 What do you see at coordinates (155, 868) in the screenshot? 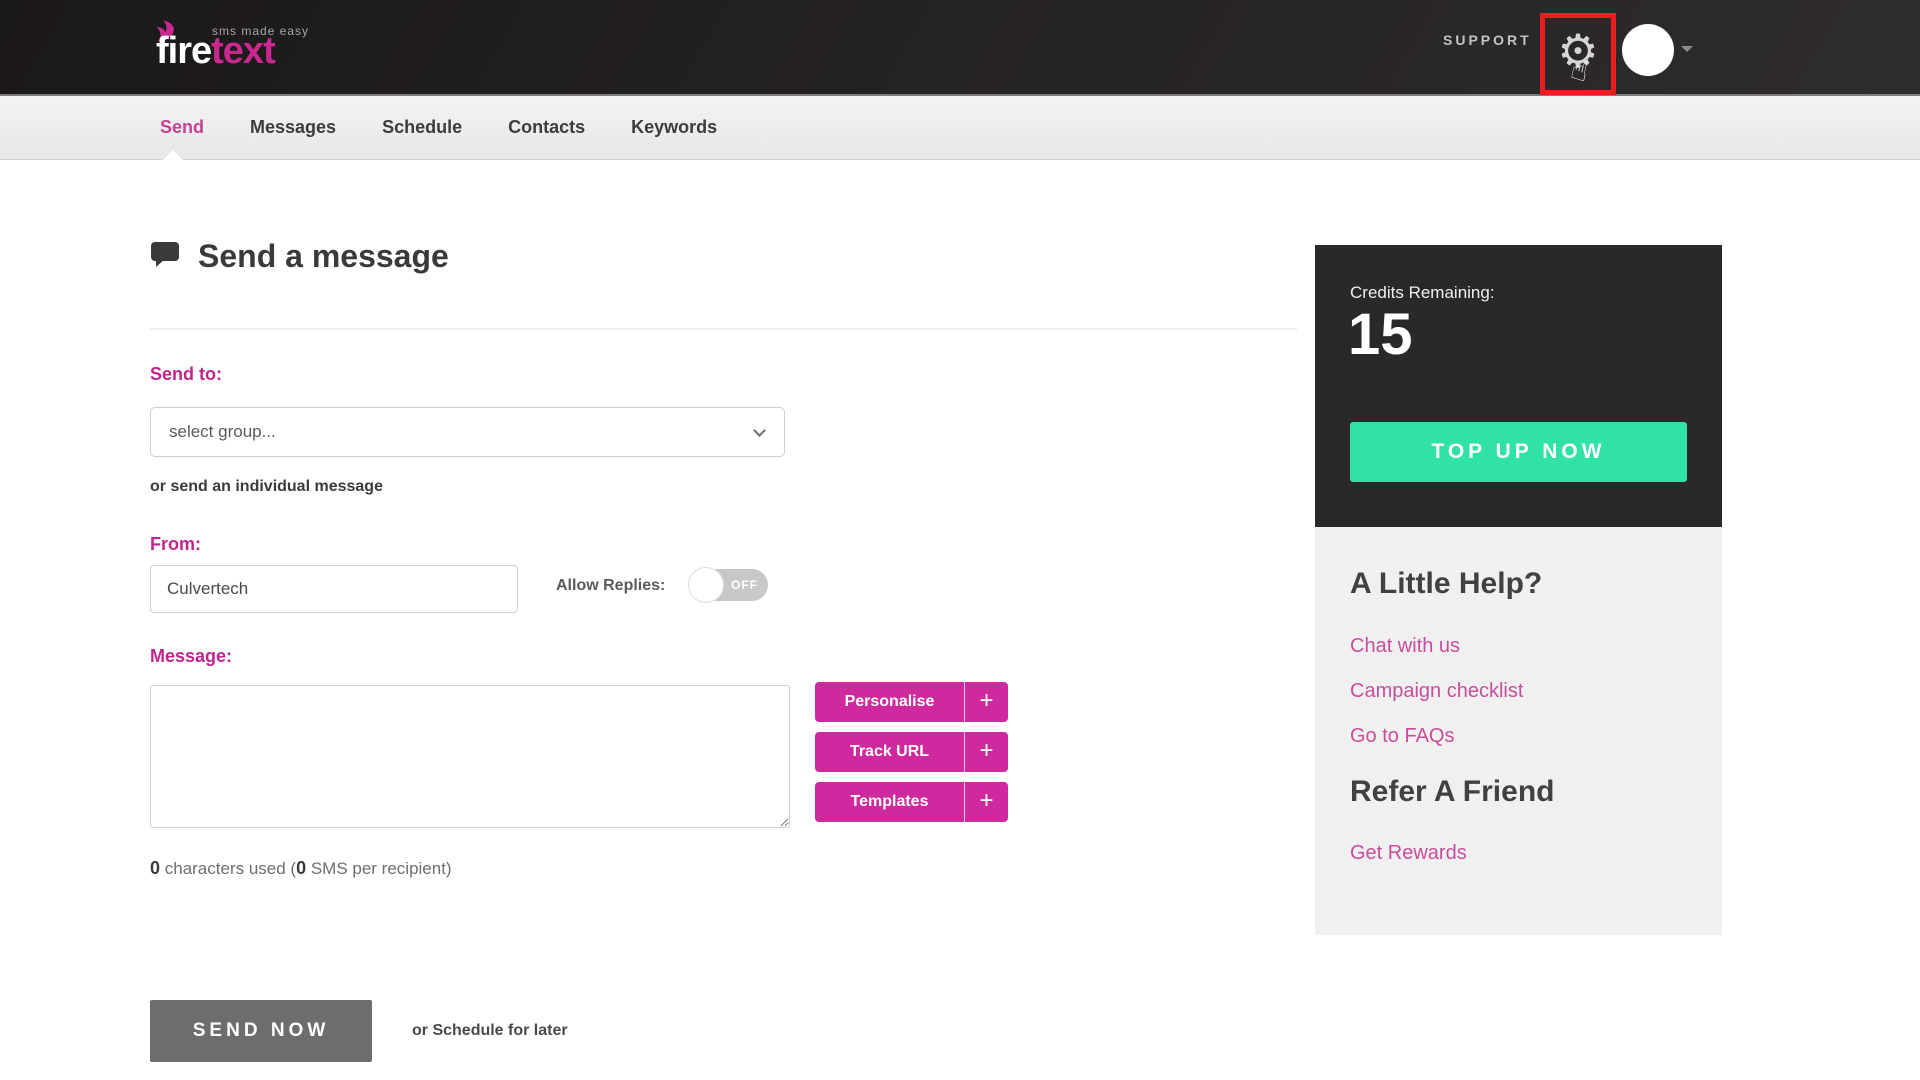
I see `char-count: 0` at bounding box center [155, 868].